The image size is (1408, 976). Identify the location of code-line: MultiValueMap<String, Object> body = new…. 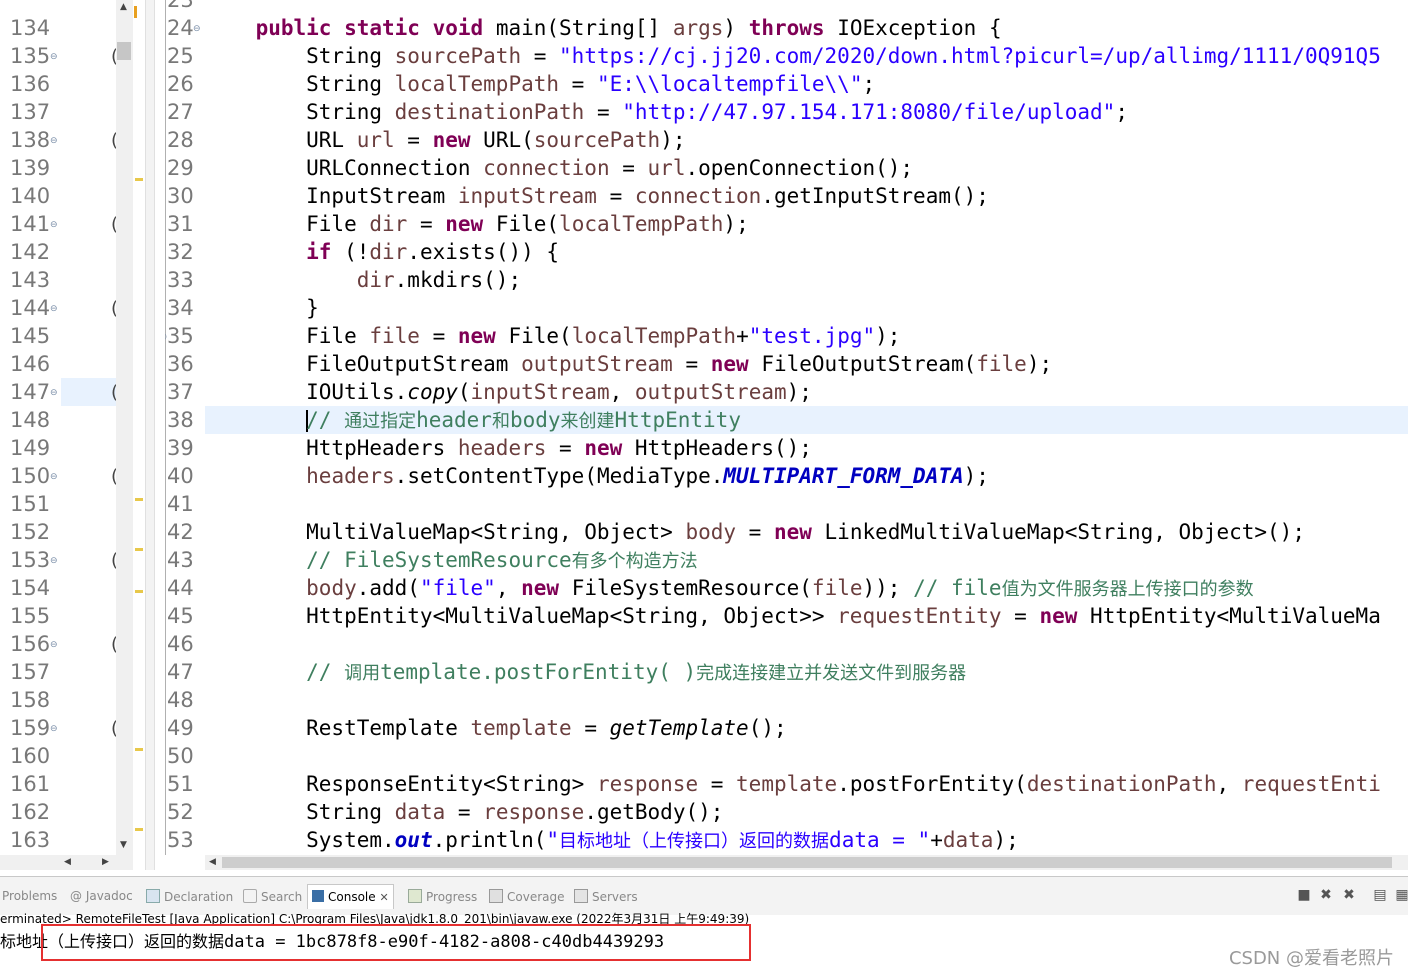
(755, 532).